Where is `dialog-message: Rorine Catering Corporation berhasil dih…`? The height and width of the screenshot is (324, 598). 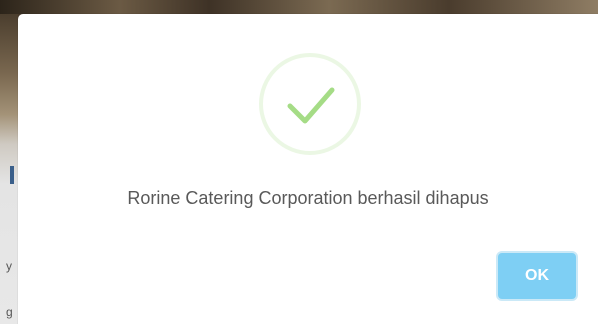 dialog-message: Rorine Catering Corporation berhasil dih… is located at coordinates (308, 198).